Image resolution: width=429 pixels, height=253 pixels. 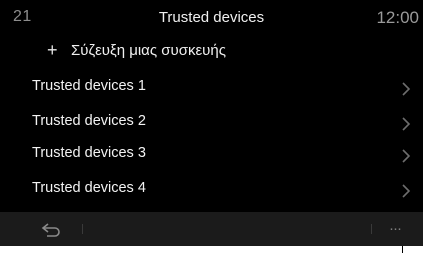 What do you see at coordinates (211, 229) in the screenshot?
I see `bottom-bar: ···` at bounding box center [211, 229].